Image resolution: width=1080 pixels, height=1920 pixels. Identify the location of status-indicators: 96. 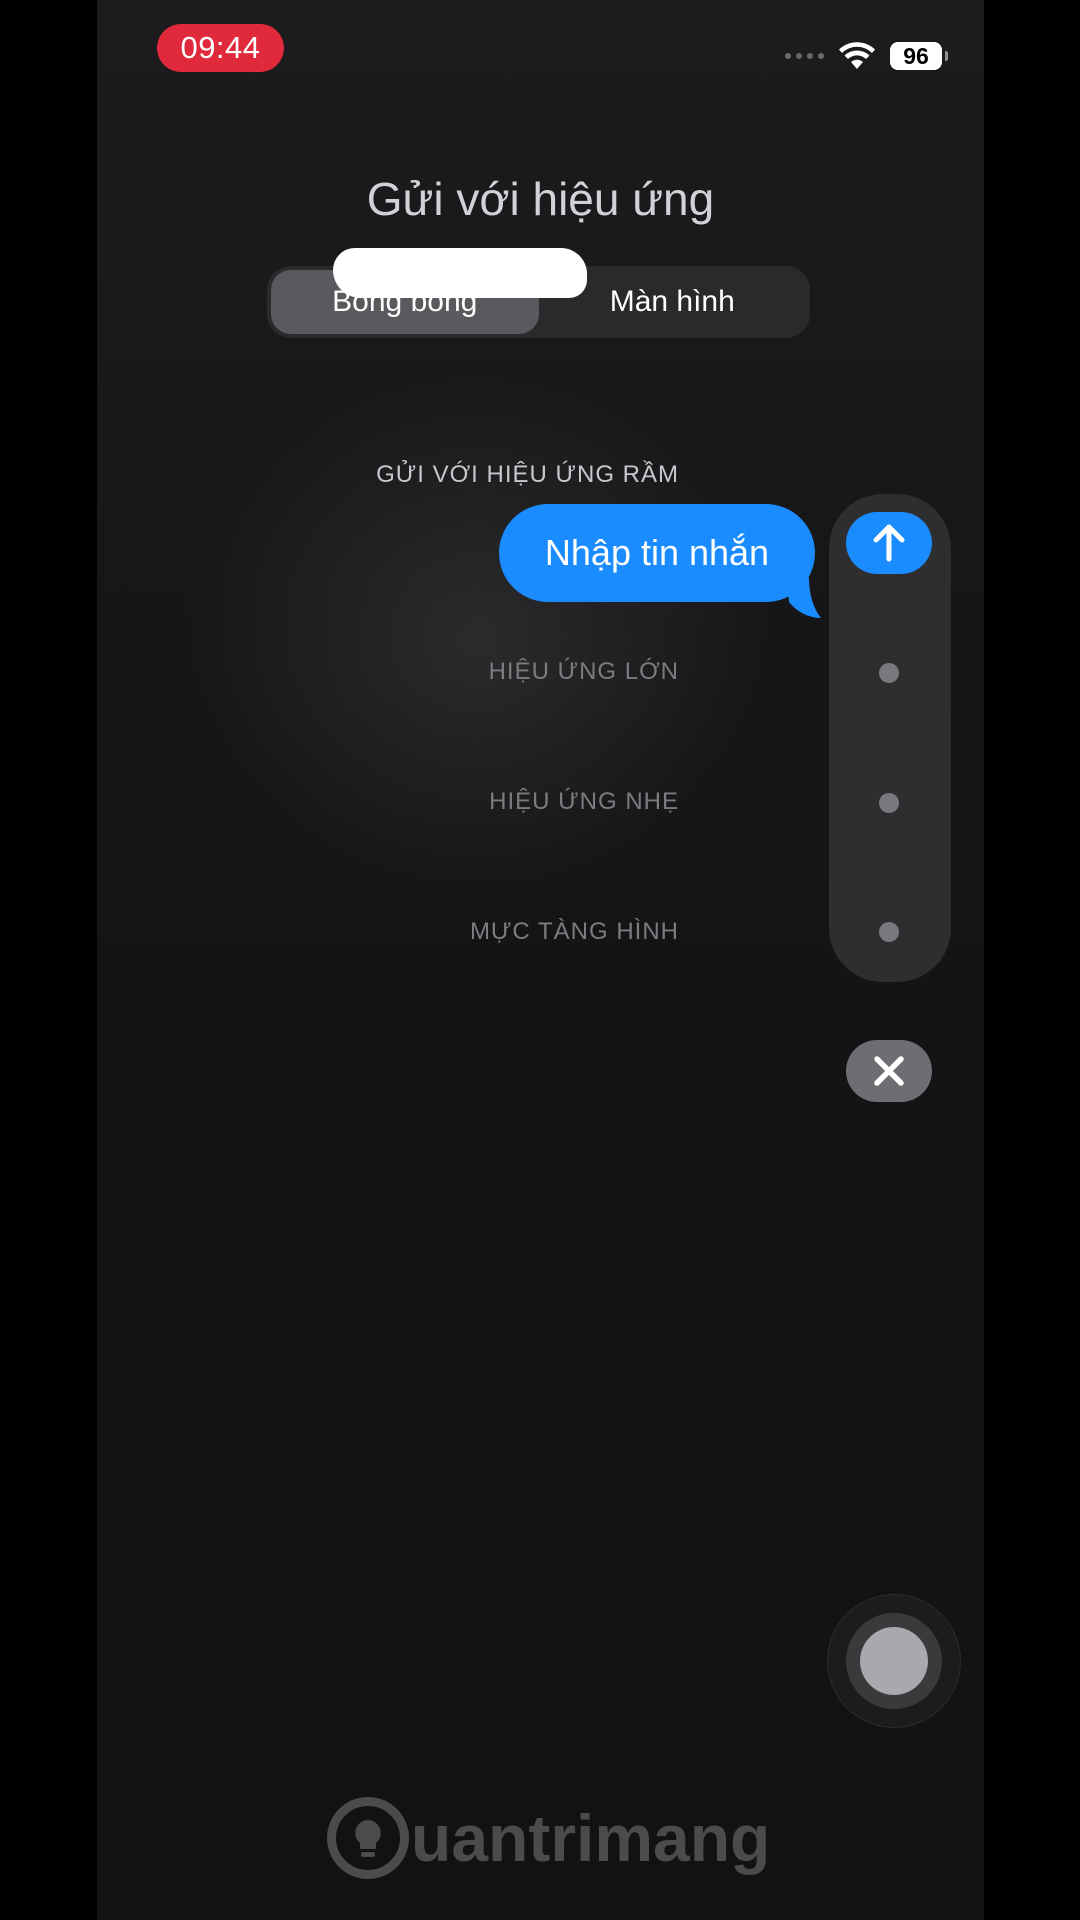
(866, 56).